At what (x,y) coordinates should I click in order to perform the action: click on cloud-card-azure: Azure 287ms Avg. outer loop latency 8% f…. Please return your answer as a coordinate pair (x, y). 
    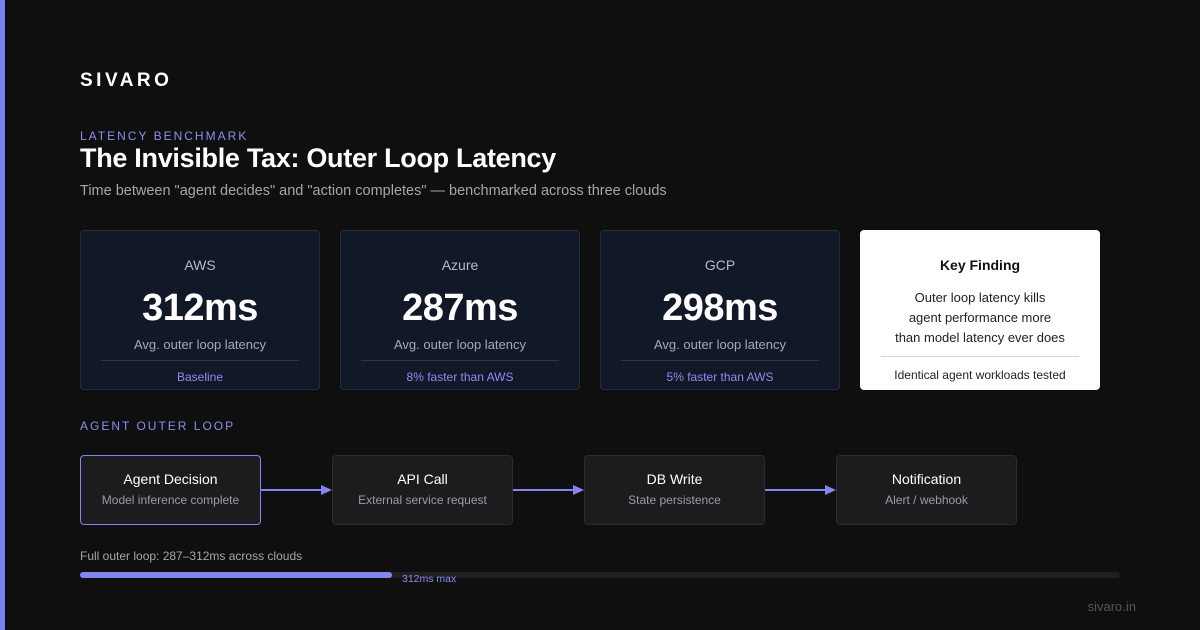
    Looking at the image, I should click on (460, 310).